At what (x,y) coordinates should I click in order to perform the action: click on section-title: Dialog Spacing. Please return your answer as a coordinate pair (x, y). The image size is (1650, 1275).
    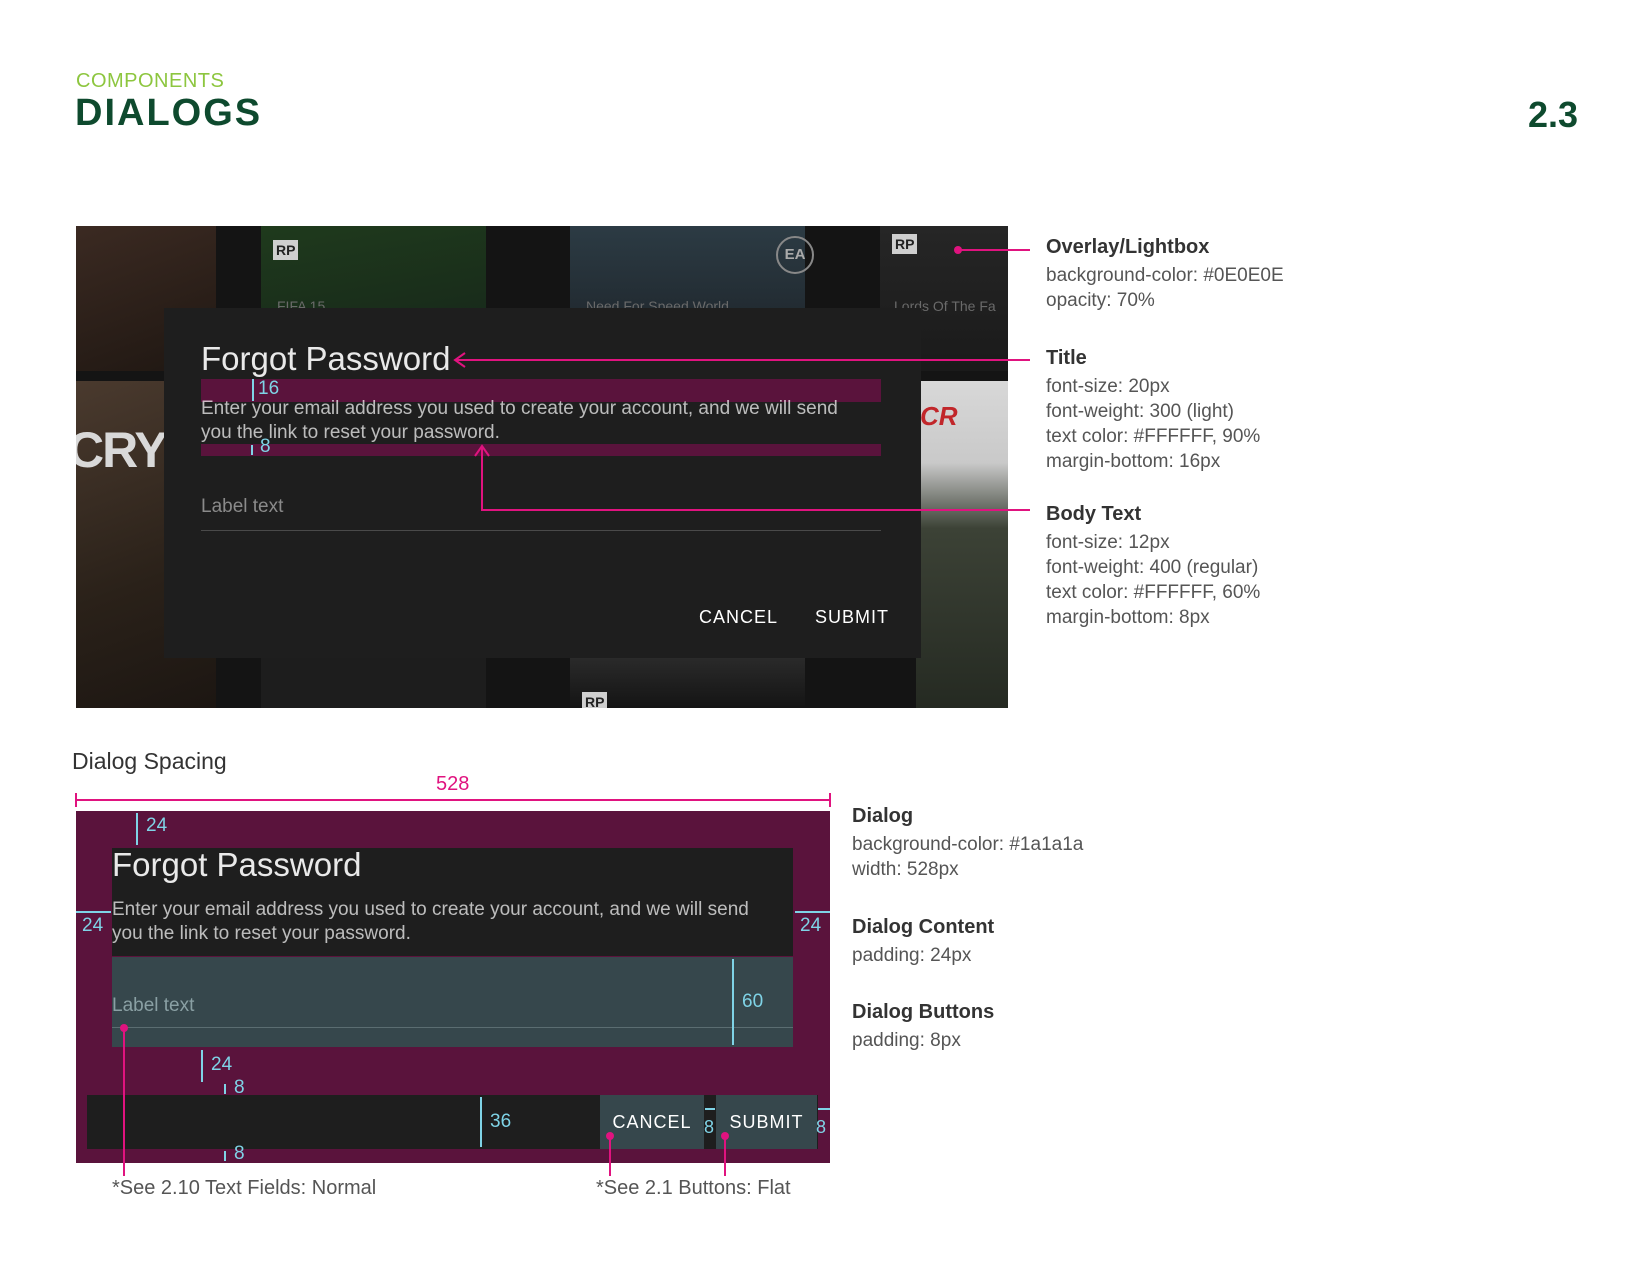
    Looking at the image, I should click on (149, 761).